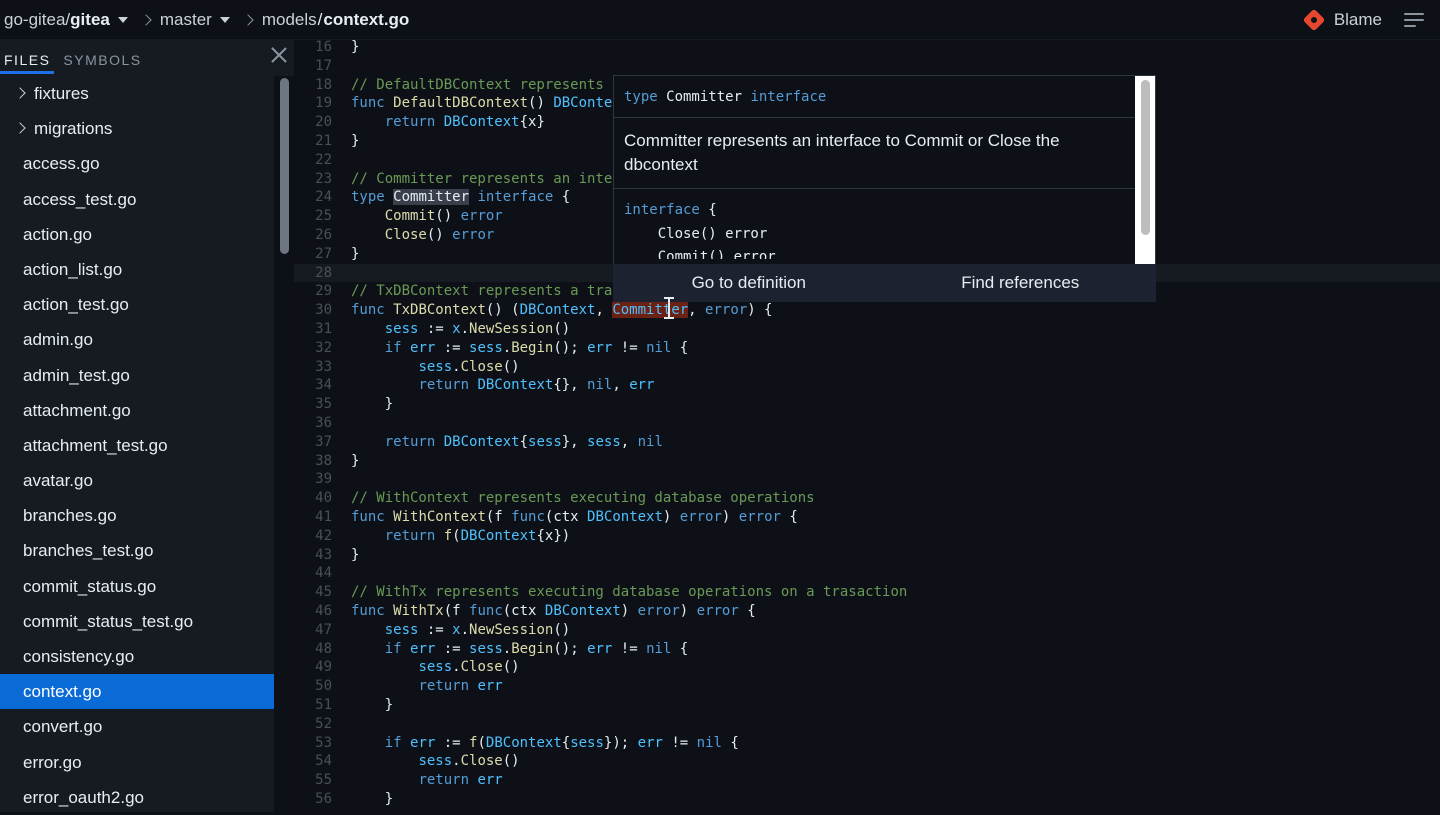 The height and width of the screenshot is (815, 1440). Describe the element at coordinates (20, 128) in the screenshot. I see `chevron-right-icon` at that location.